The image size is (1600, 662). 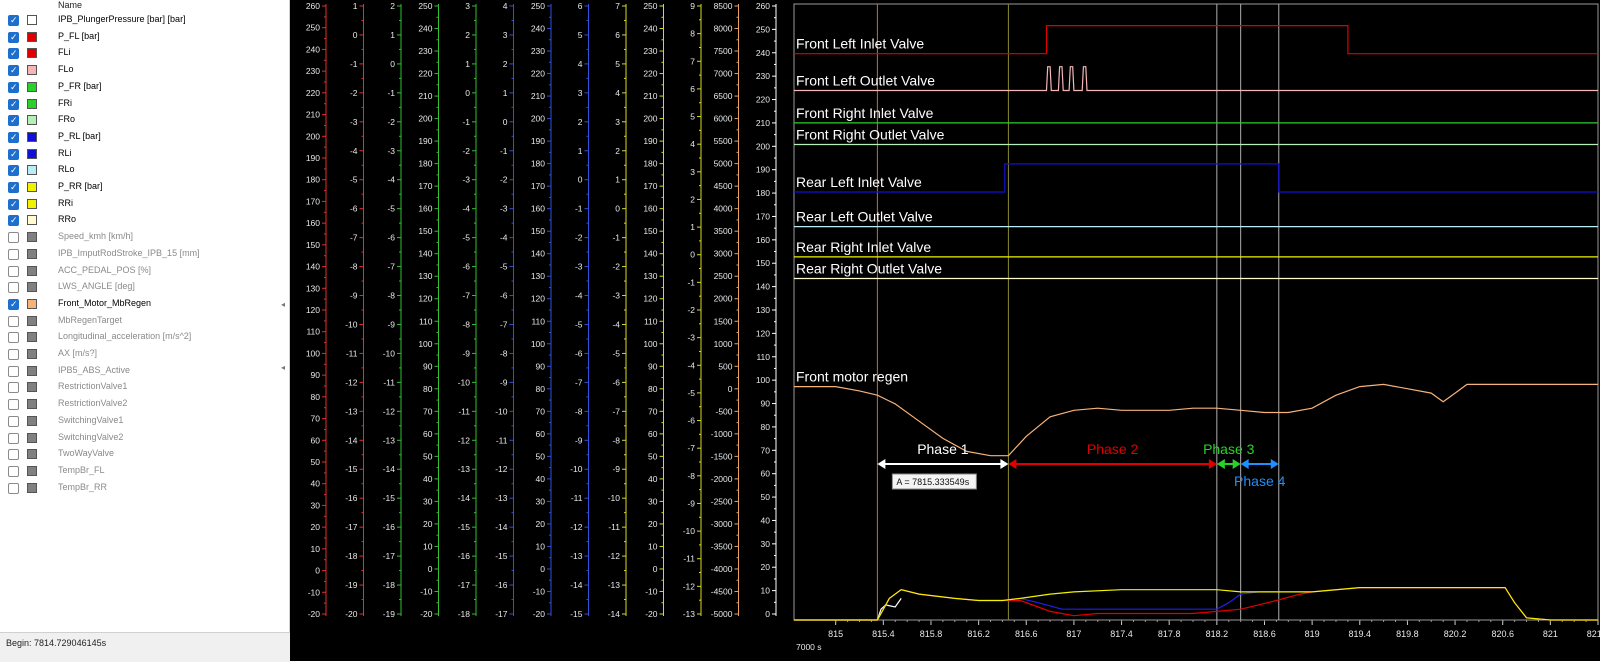 I want to click on signal-row: P_FL [bar], so click(x=143, y=37).